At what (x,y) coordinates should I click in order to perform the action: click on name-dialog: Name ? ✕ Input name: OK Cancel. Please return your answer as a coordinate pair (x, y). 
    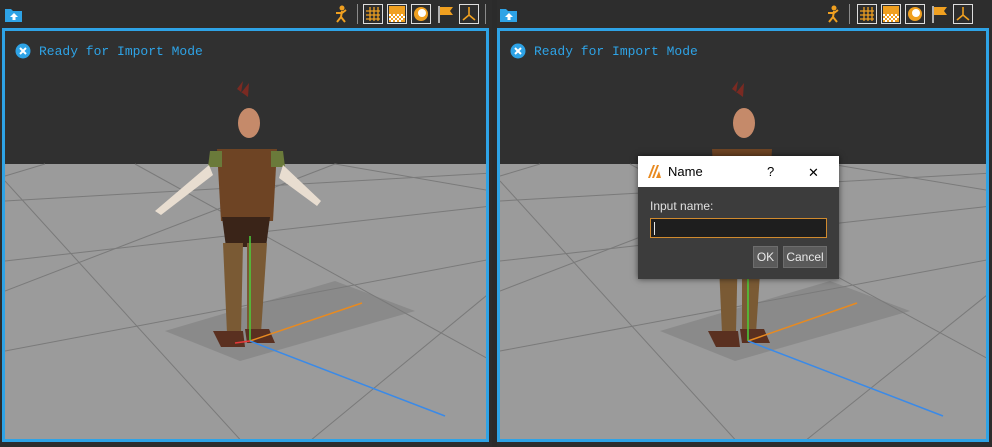
    Looking at the image, I should click on (738, 217).